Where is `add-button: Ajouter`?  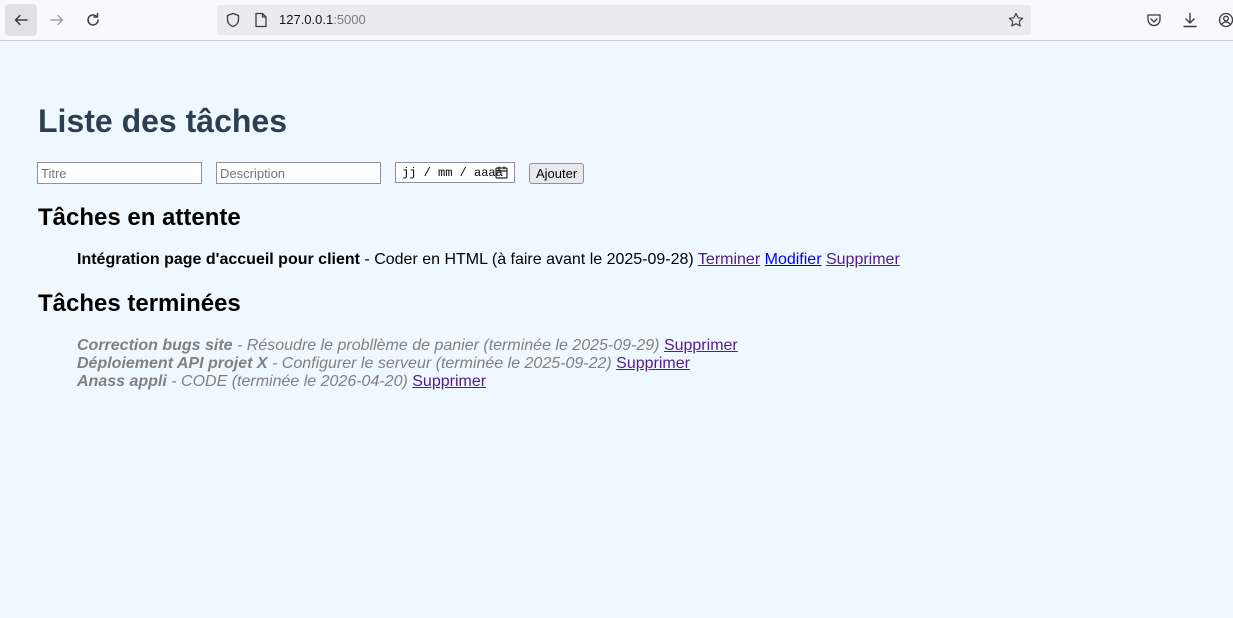 add-button: Ajouter is located at coordinates (557, 173).